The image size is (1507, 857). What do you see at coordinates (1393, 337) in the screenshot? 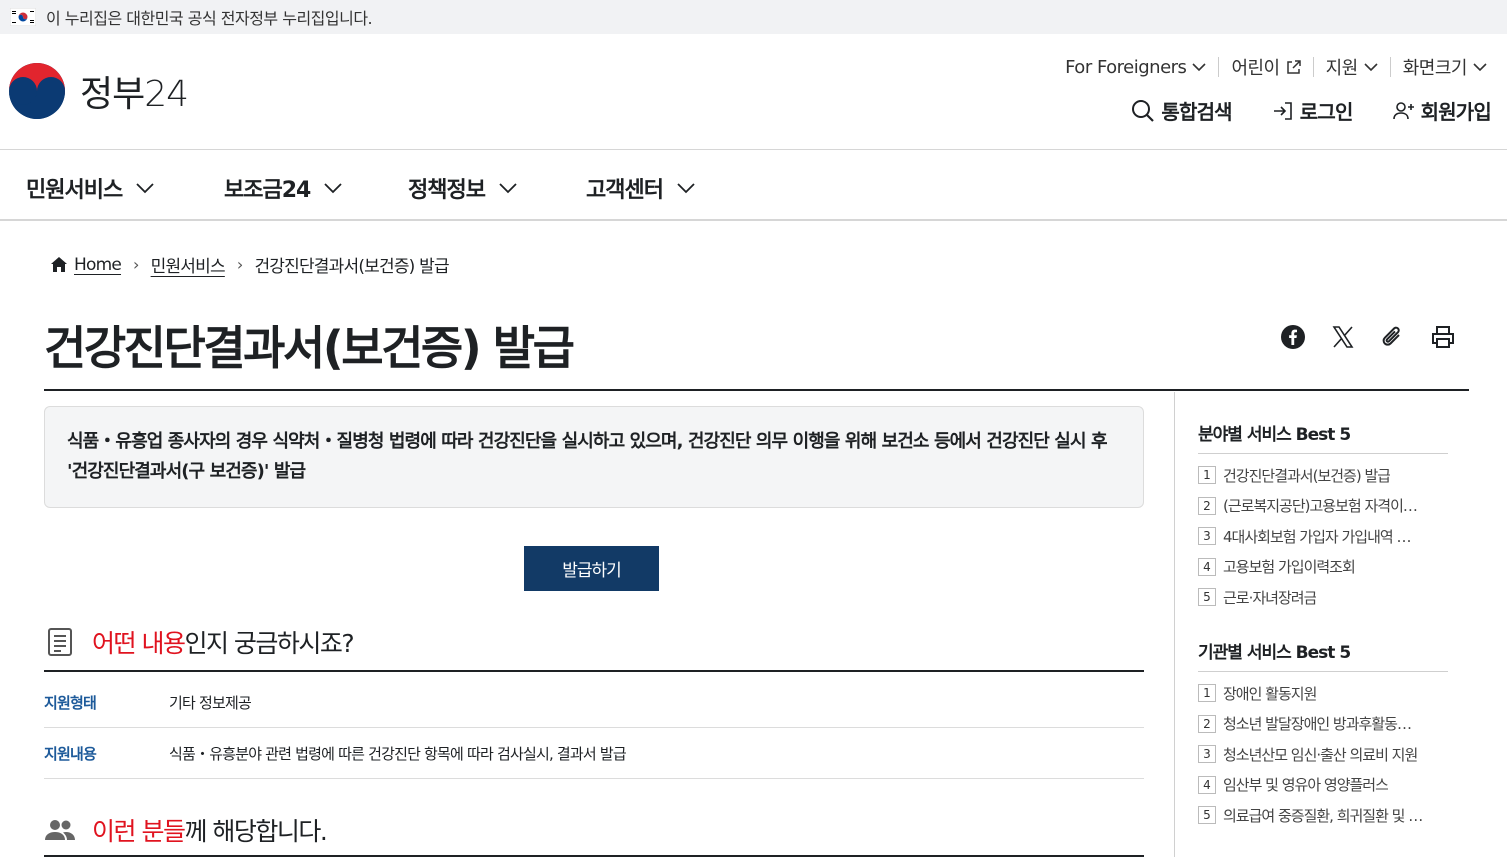
I see `attachment-icon` at bounding box center [1393, 337].